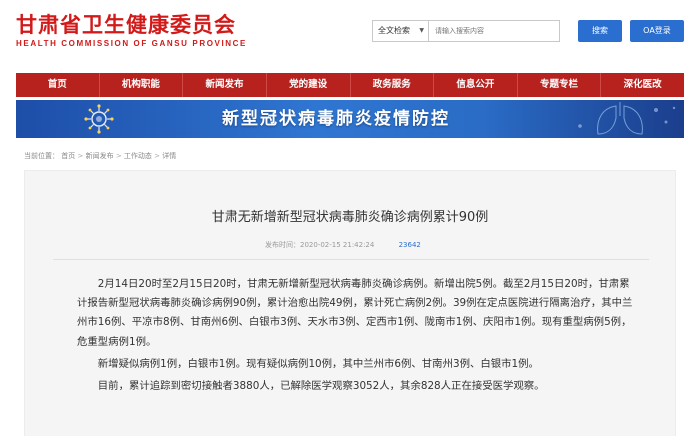 Image resolution: width=700 pixels, height=436 pixels. What do you see at coordinates (169, 156) in the screenshot?
I see `breadcrumb-detail: 详情` at bounding box center [169, 156].